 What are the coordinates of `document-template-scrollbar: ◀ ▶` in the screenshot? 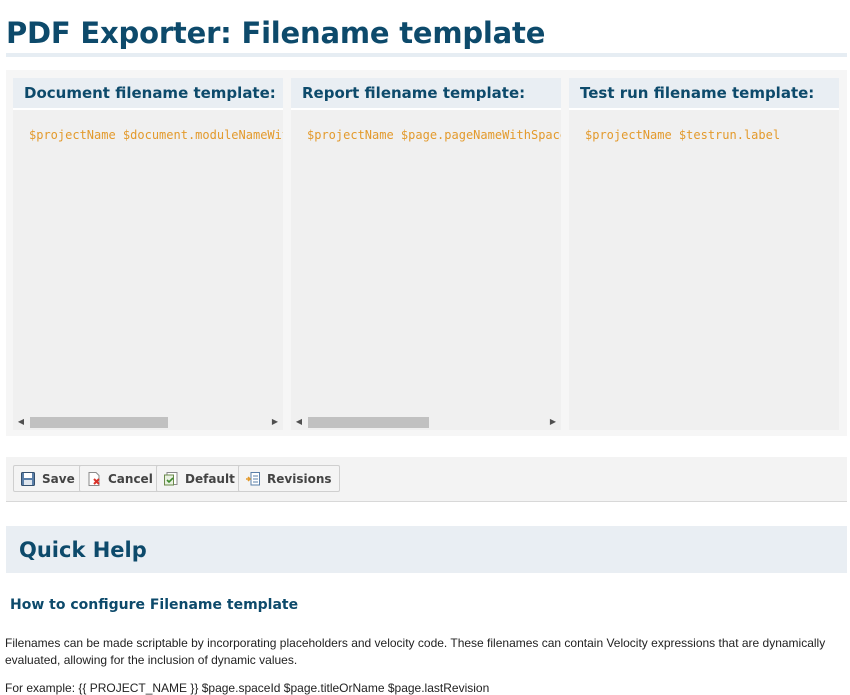 It's located at (148, 422).